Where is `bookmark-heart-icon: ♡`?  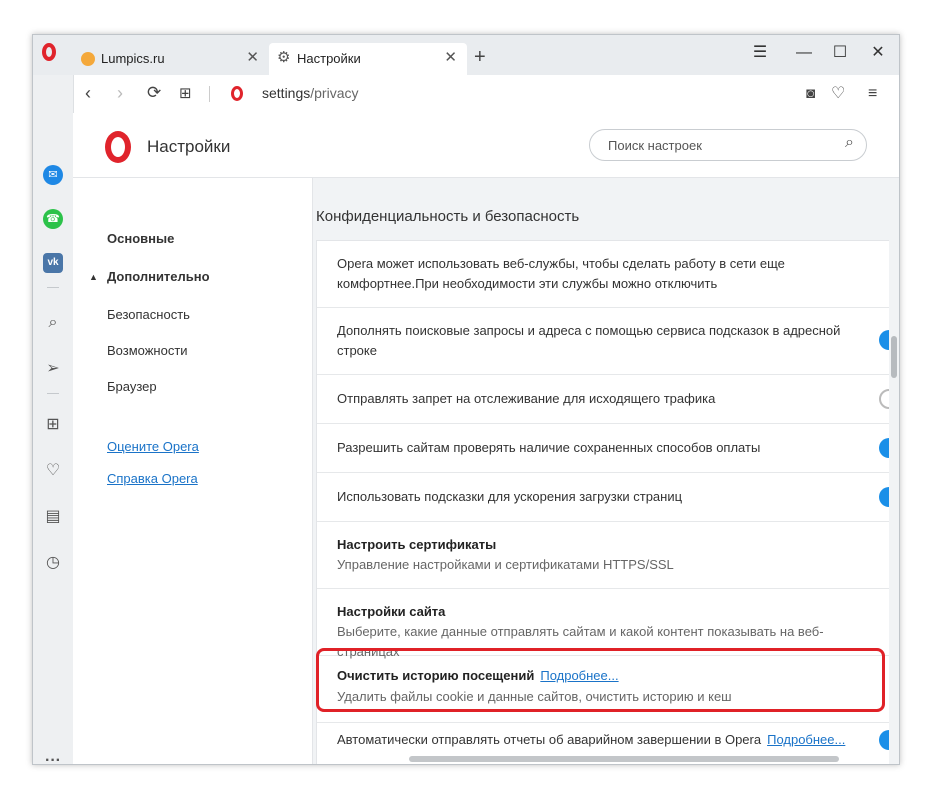
bookmark-heart-icon: ♡ is located at coordinates (838, 94).